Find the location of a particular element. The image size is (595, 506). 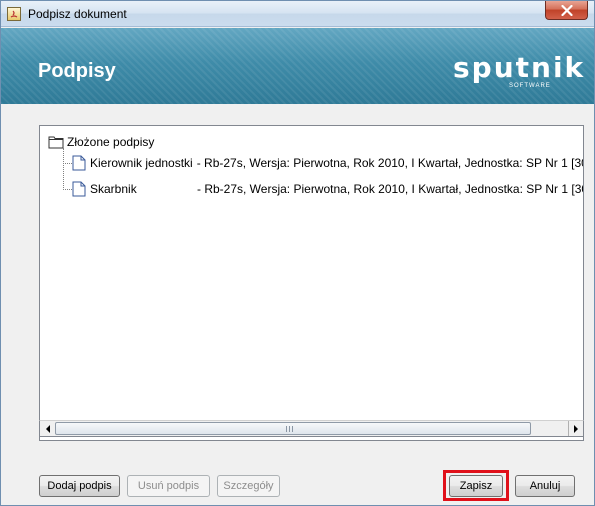

scrollbar-thumb is located at coordinates (293, 428).